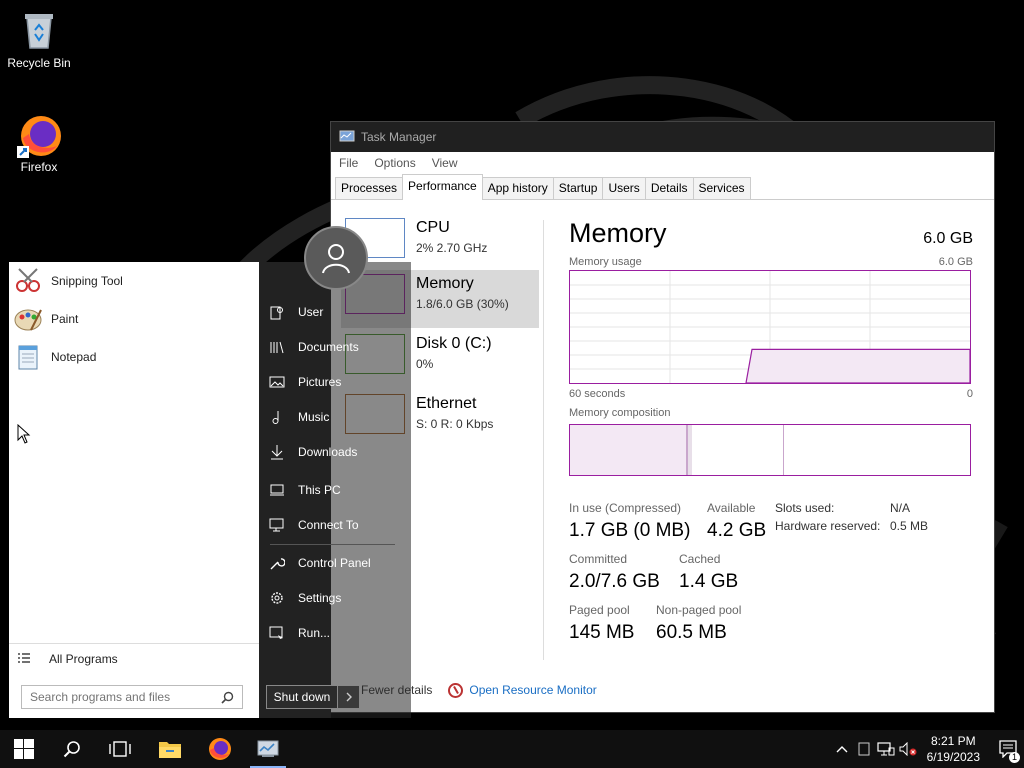  I want to click on search-icon, so click(71, 749).